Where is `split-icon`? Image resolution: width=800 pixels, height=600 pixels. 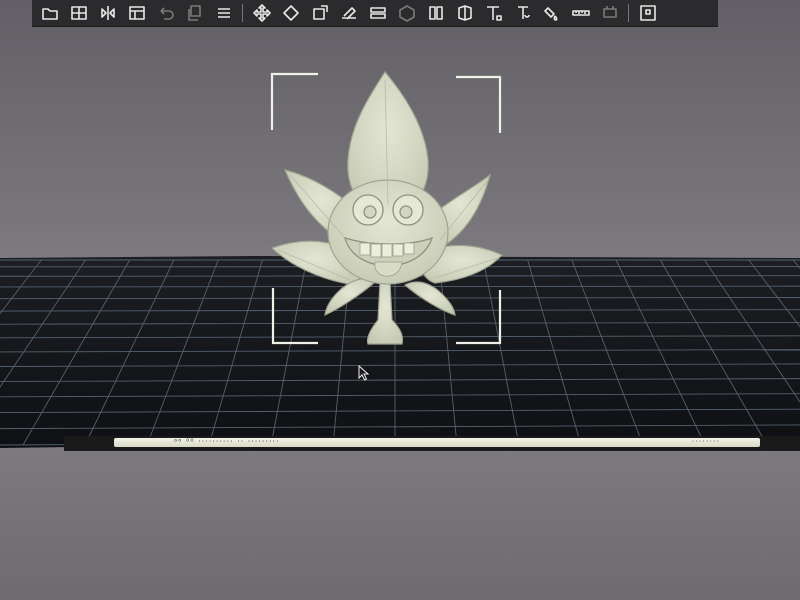
split-icon is located at coordinates (435, 13).